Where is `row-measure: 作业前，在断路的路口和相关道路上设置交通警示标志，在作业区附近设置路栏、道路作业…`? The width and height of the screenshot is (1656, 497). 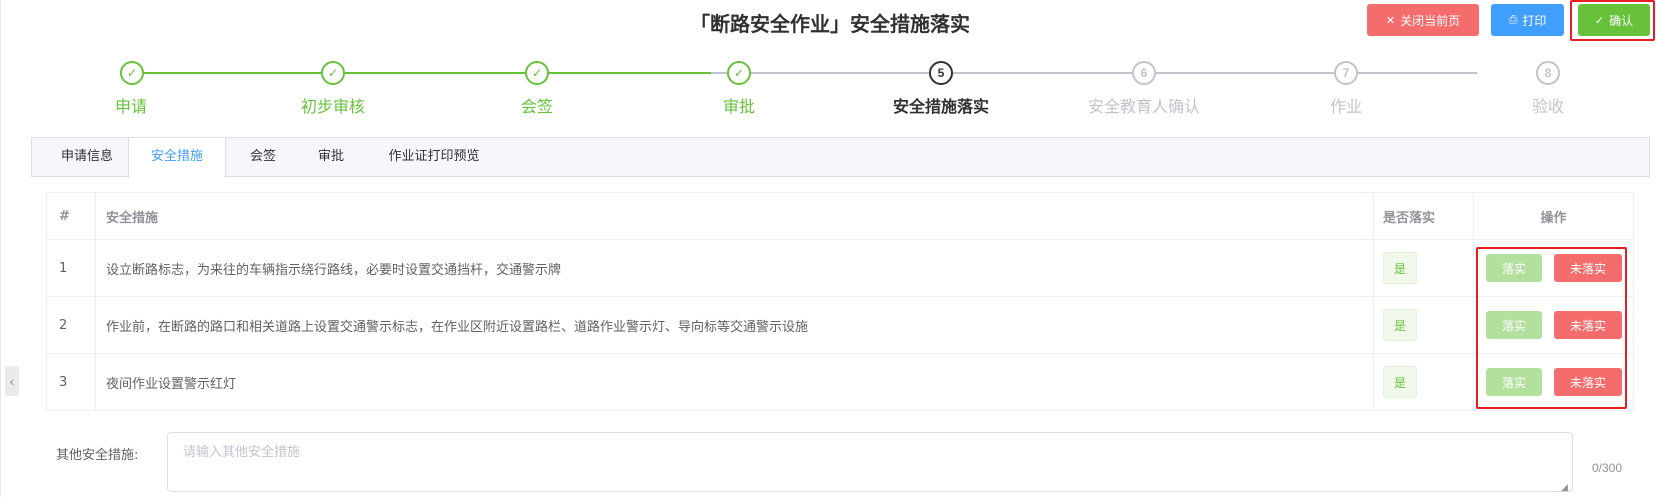
row-measure: 作业前，在断路的路口和相关道路上设置交通警示标志，在作业区附近设置路栏、道路作业… is located at coordinates (457, 327).